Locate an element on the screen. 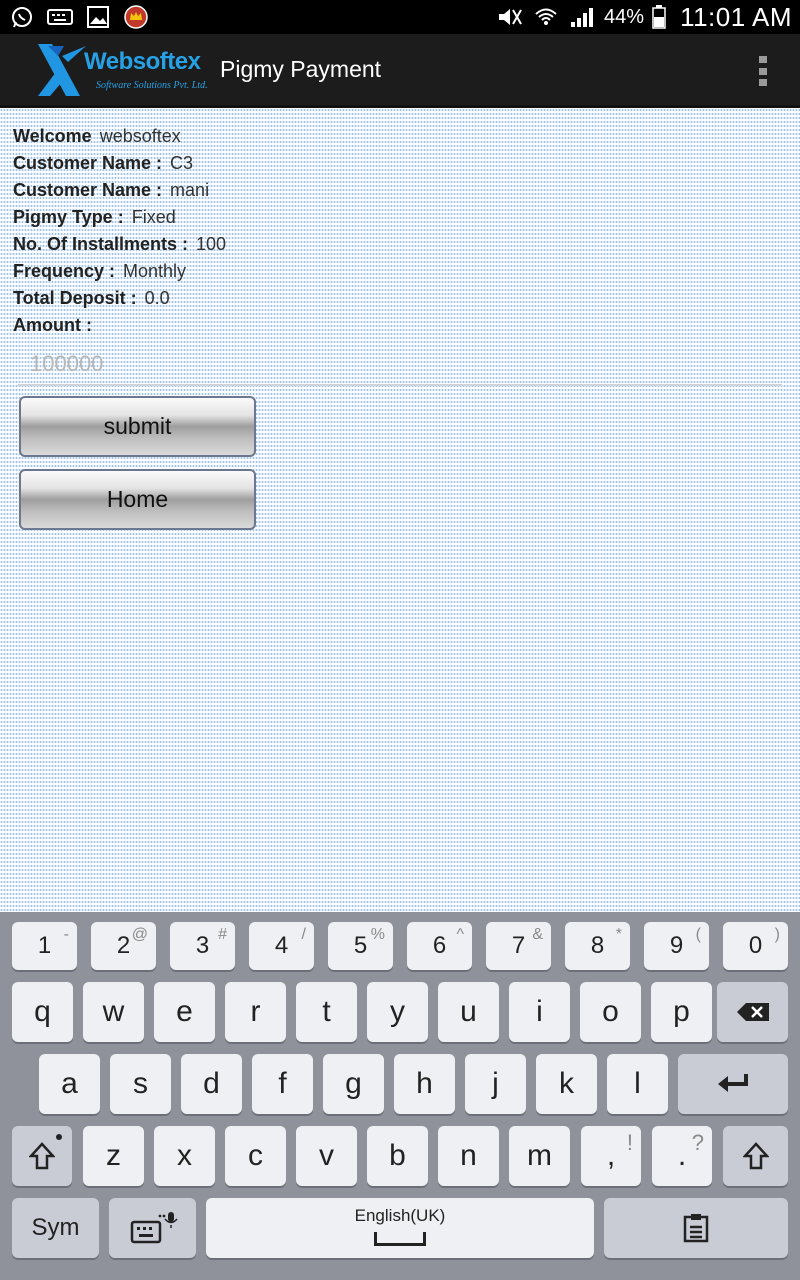 This screenshot has height=1280, width=800. key-num-0: 1- is located at coordinates (44, 946).